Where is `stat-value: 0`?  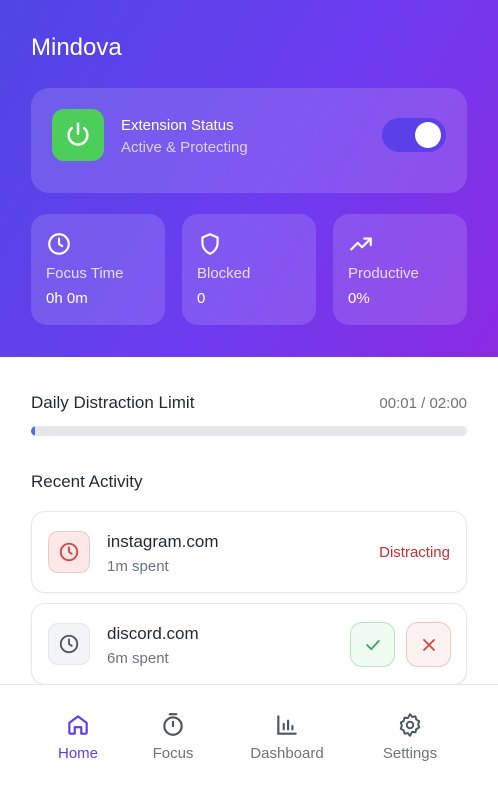
stat-value: 0 is located at coordinates (201, 298).